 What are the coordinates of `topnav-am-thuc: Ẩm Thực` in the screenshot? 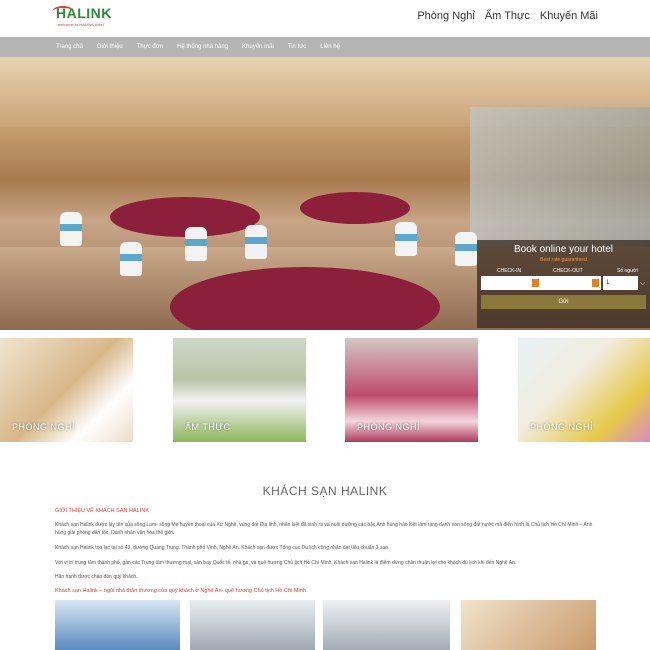 It's located at (507, 16).